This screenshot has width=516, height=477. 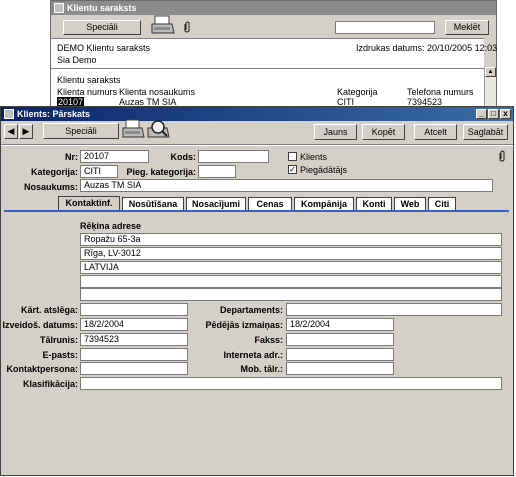 What do you see at coordinates (273, 8) in the screenshot?
I see `list-window-titlebar: Klientu saraksts` at bounding box center [273, 8].